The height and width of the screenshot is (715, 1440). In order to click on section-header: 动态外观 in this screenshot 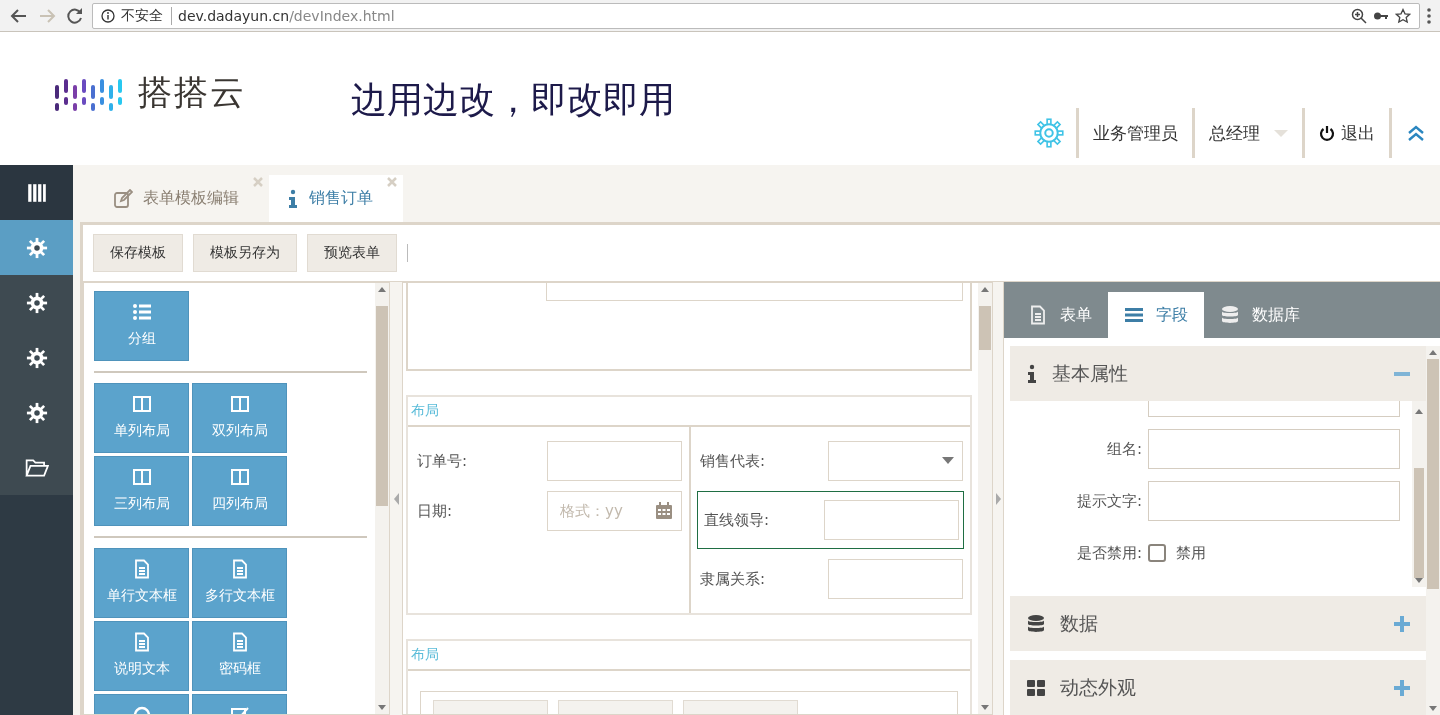, I will do `click(1218, 687)`.